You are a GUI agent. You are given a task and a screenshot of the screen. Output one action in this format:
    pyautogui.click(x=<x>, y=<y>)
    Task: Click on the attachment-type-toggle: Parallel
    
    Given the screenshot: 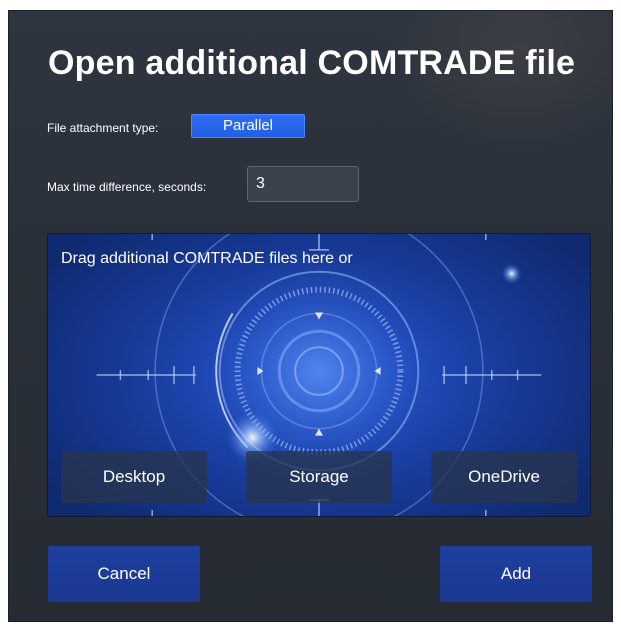 What is the action you would take?
    pyautogui.click(x=248, y=126)
    